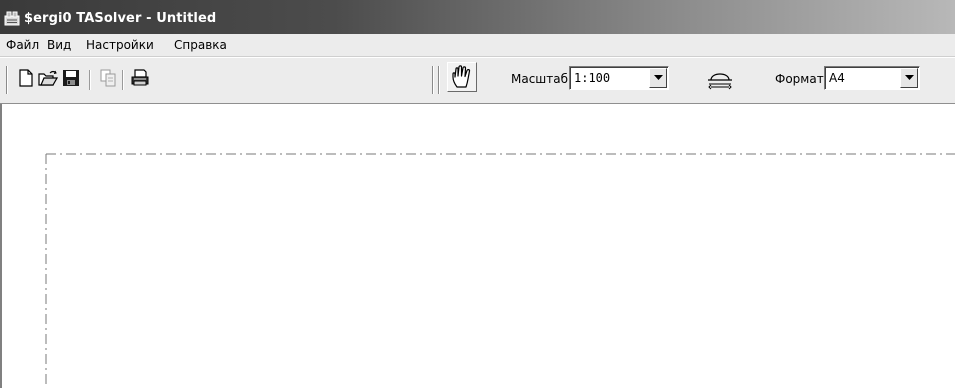  What do you see at coordinates (200, 45) in the screenshot?
I see `menu-help: Справка` at bounding box center [200, 45].